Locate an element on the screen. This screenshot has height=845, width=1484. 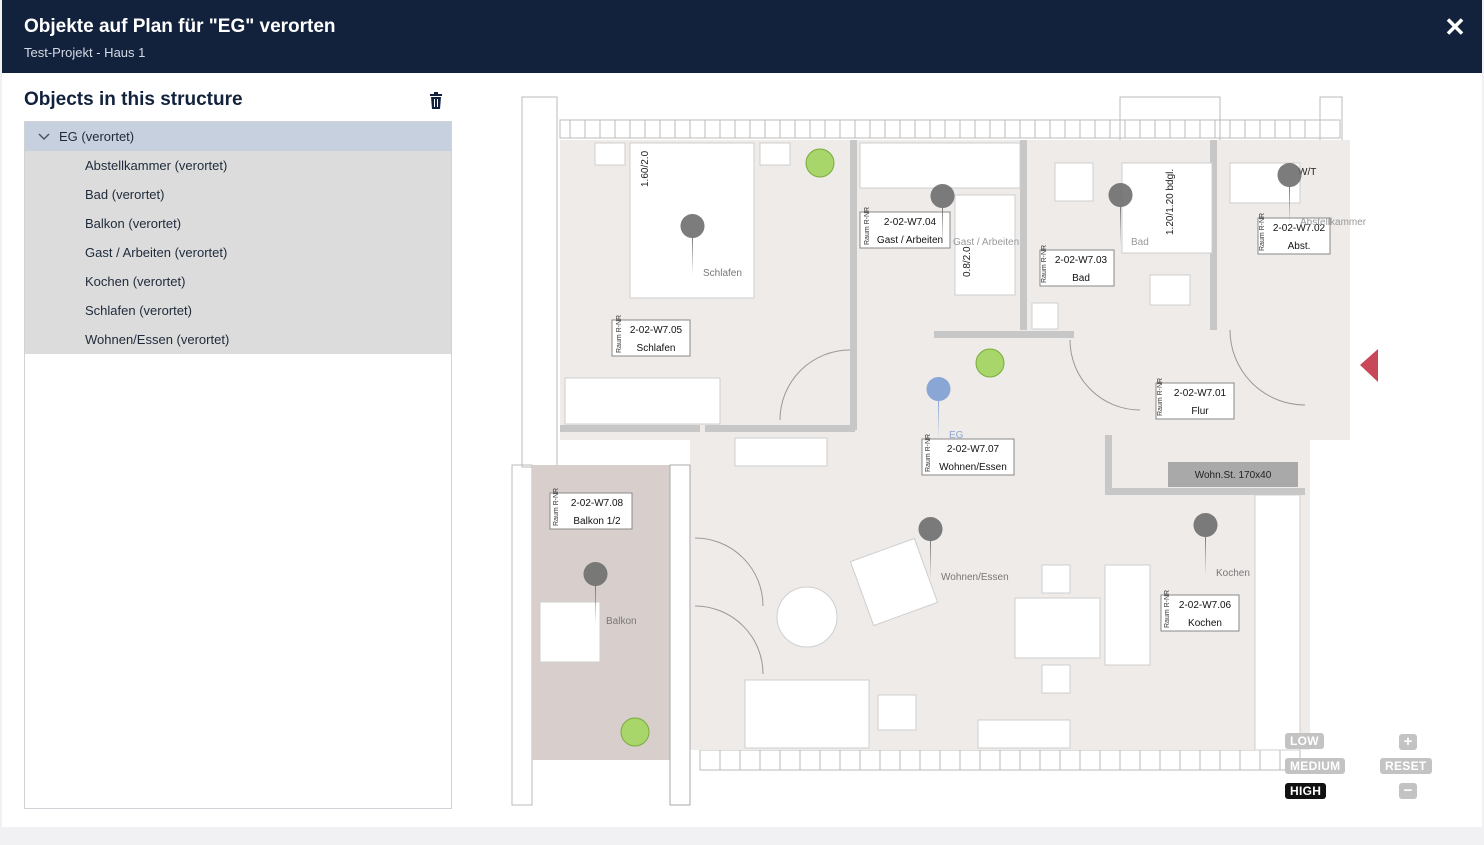
tree-root-eg: EG (verortet) is located at coordinates (238, 136).